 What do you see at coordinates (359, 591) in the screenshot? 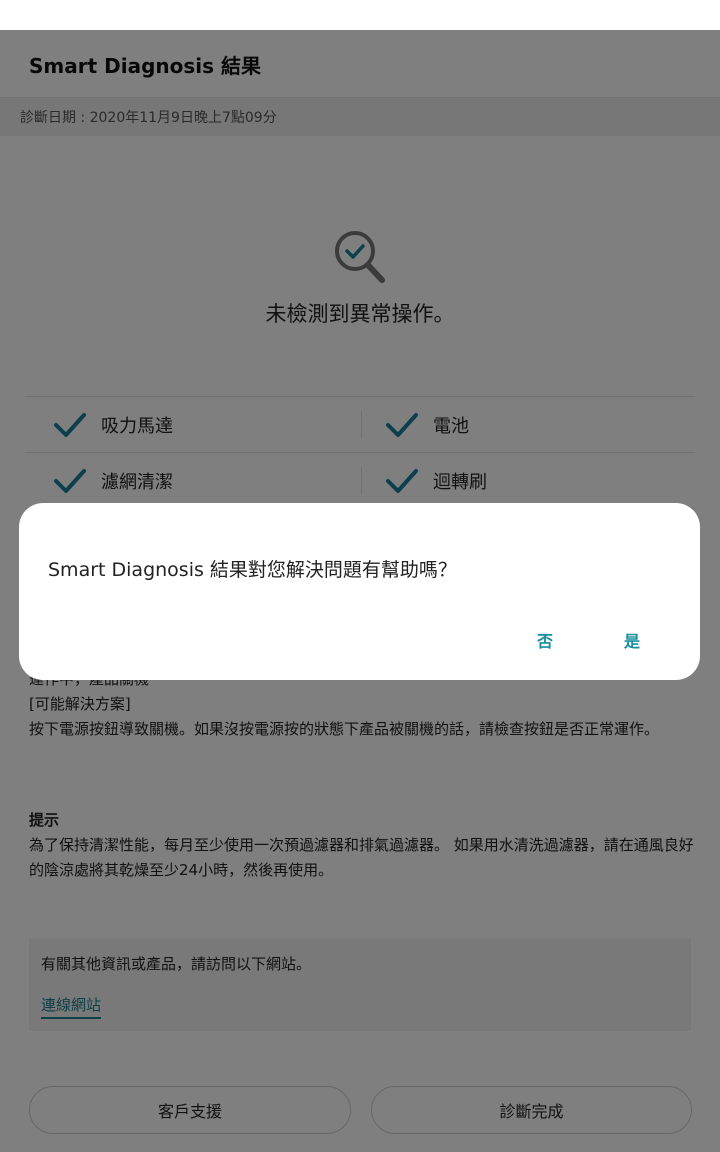
I see `feedback-dialog: Smart Diagnosis 結果對您解決問題有幫助嗎？ 否 是` at bounding box center [359, 591].